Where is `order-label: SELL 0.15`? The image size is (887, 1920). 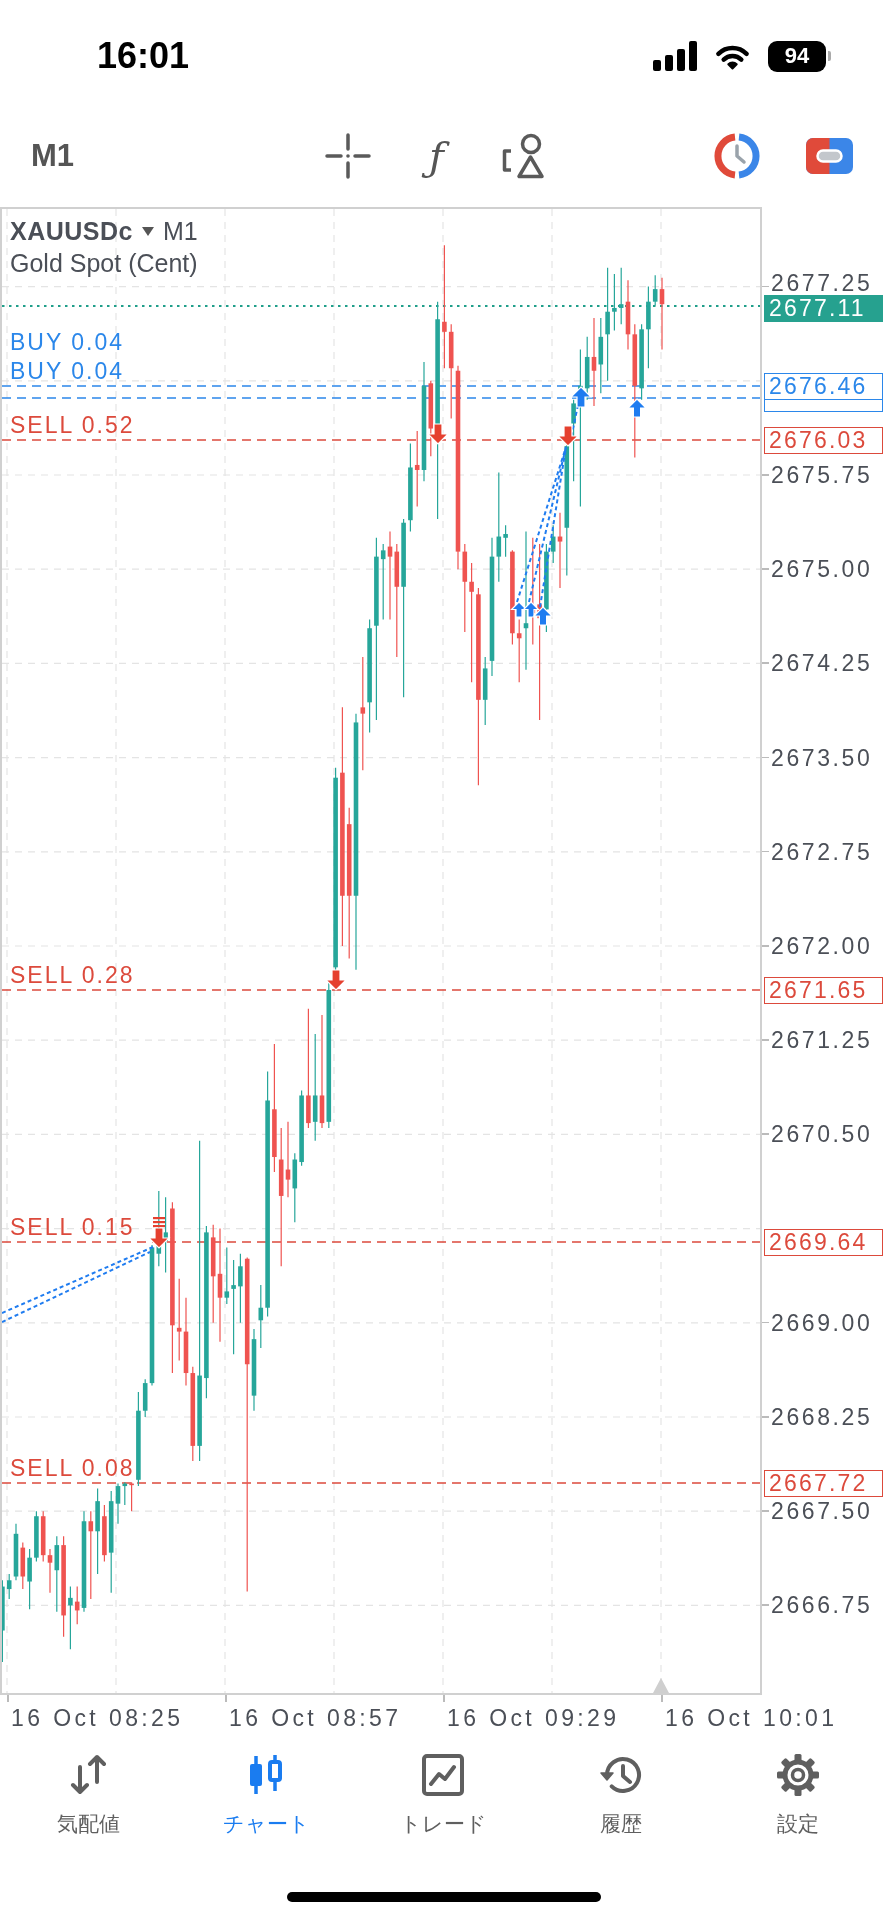 order-label: SELL 0.15 is located at coordinates (72, 1227).